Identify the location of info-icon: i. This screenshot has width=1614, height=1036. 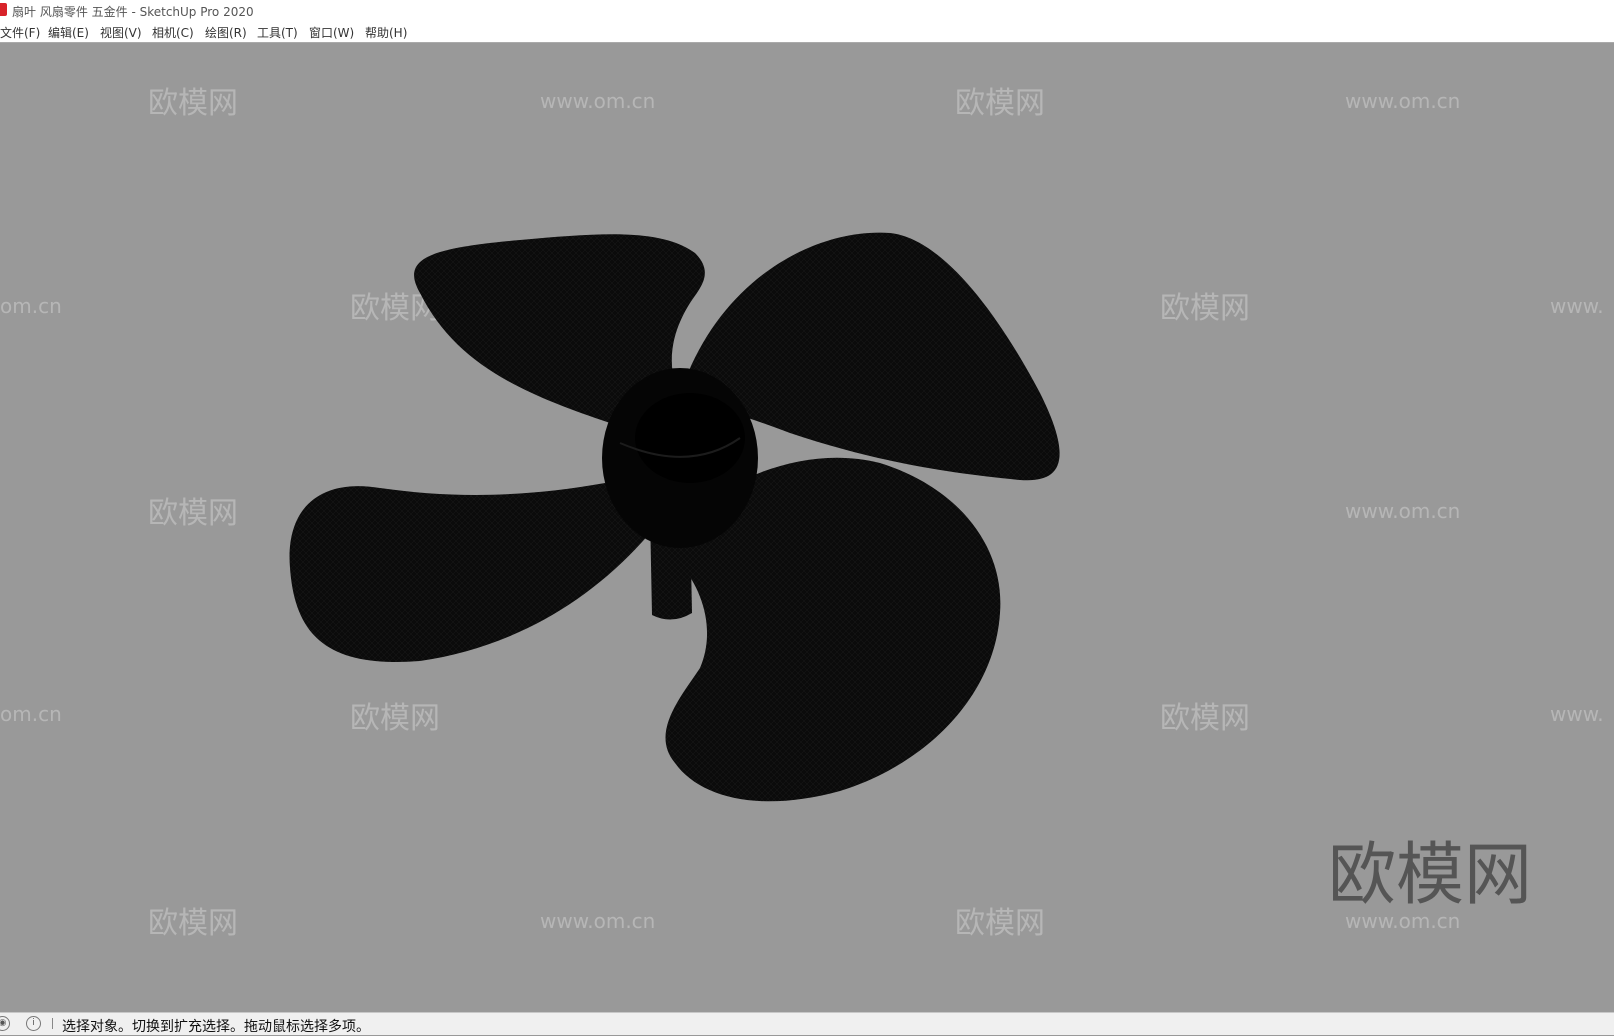
(33, 1023).